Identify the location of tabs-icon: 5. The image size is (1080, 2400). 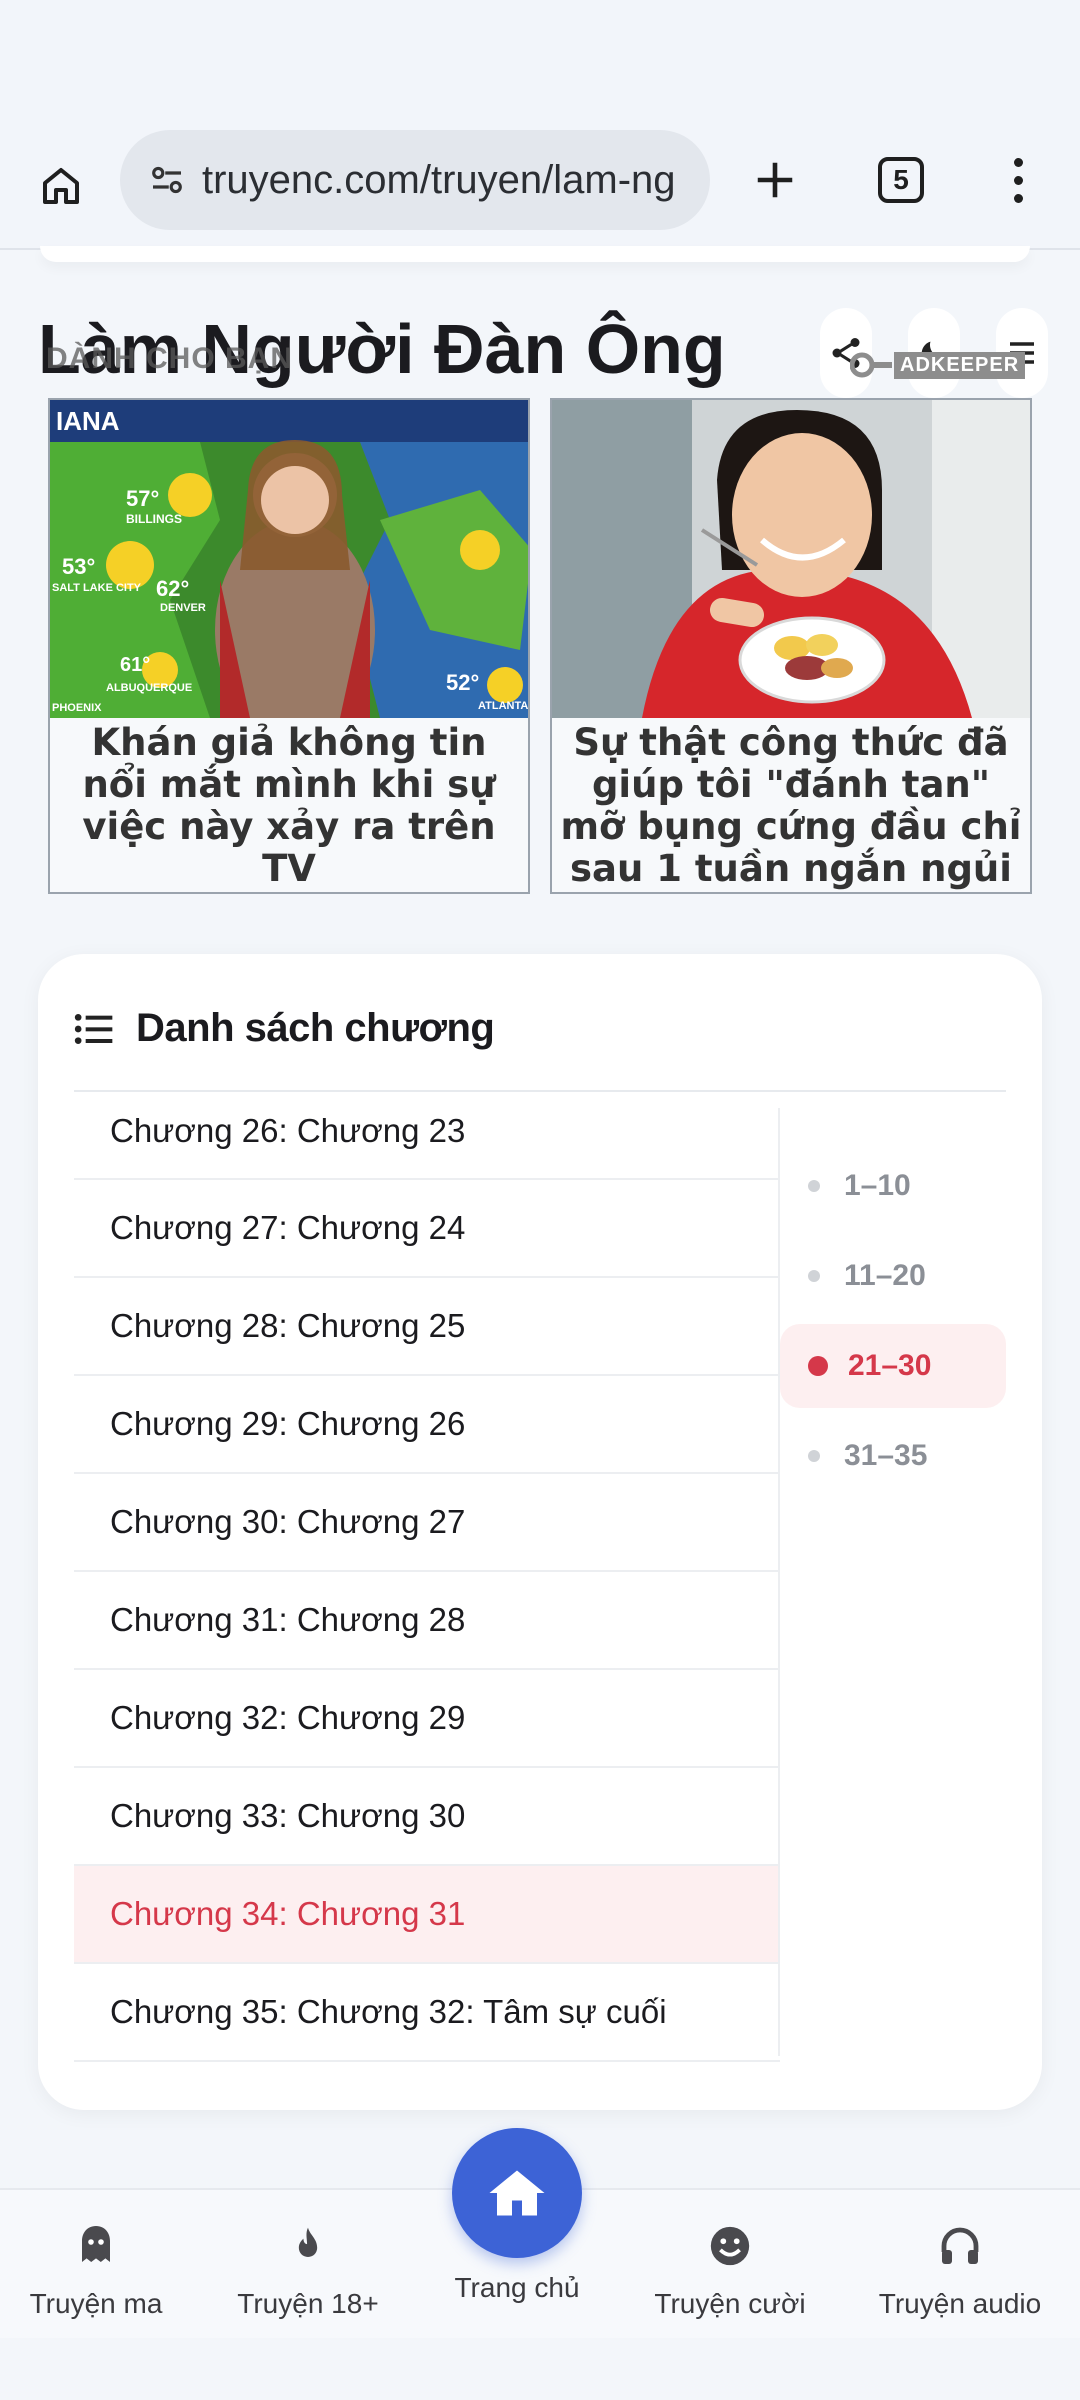
(901, 180).